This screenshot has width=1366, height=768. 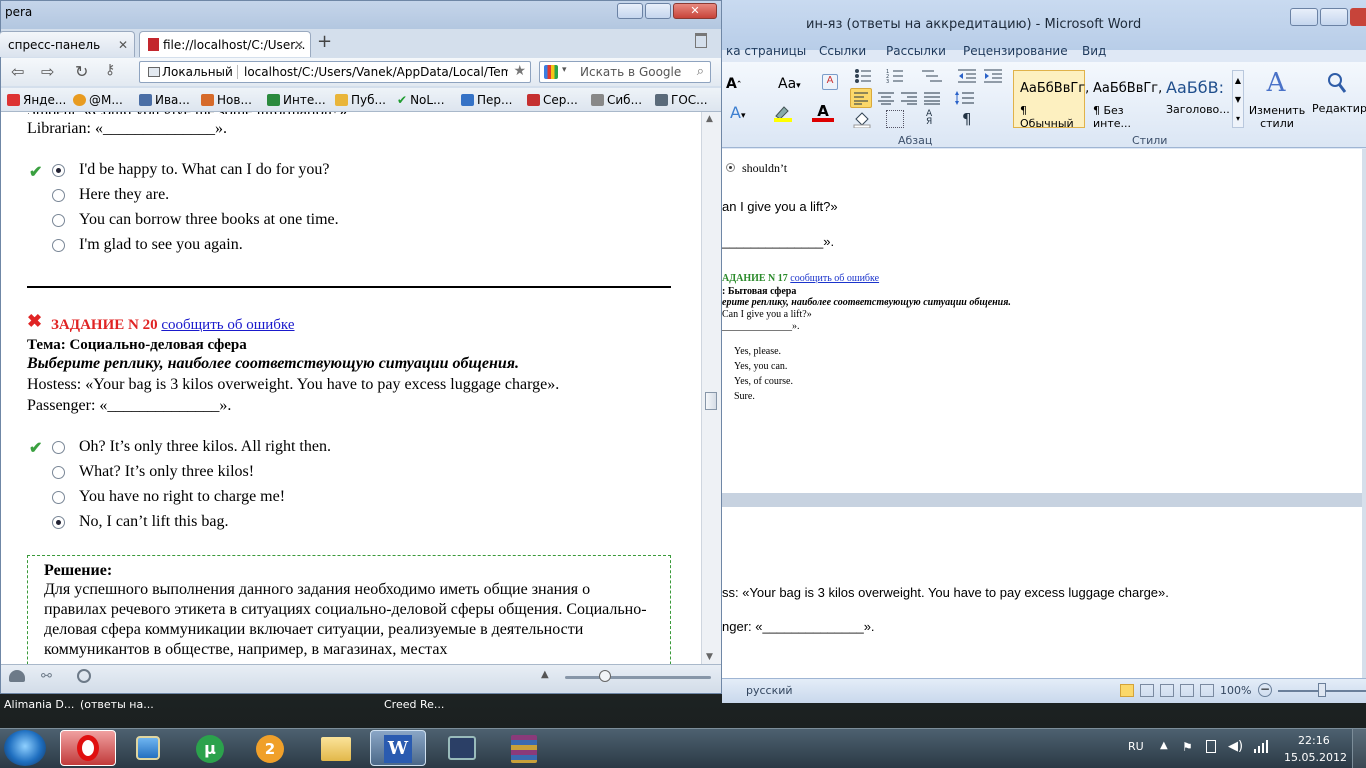 I want to click on start-button, so click(x=25, y=748).